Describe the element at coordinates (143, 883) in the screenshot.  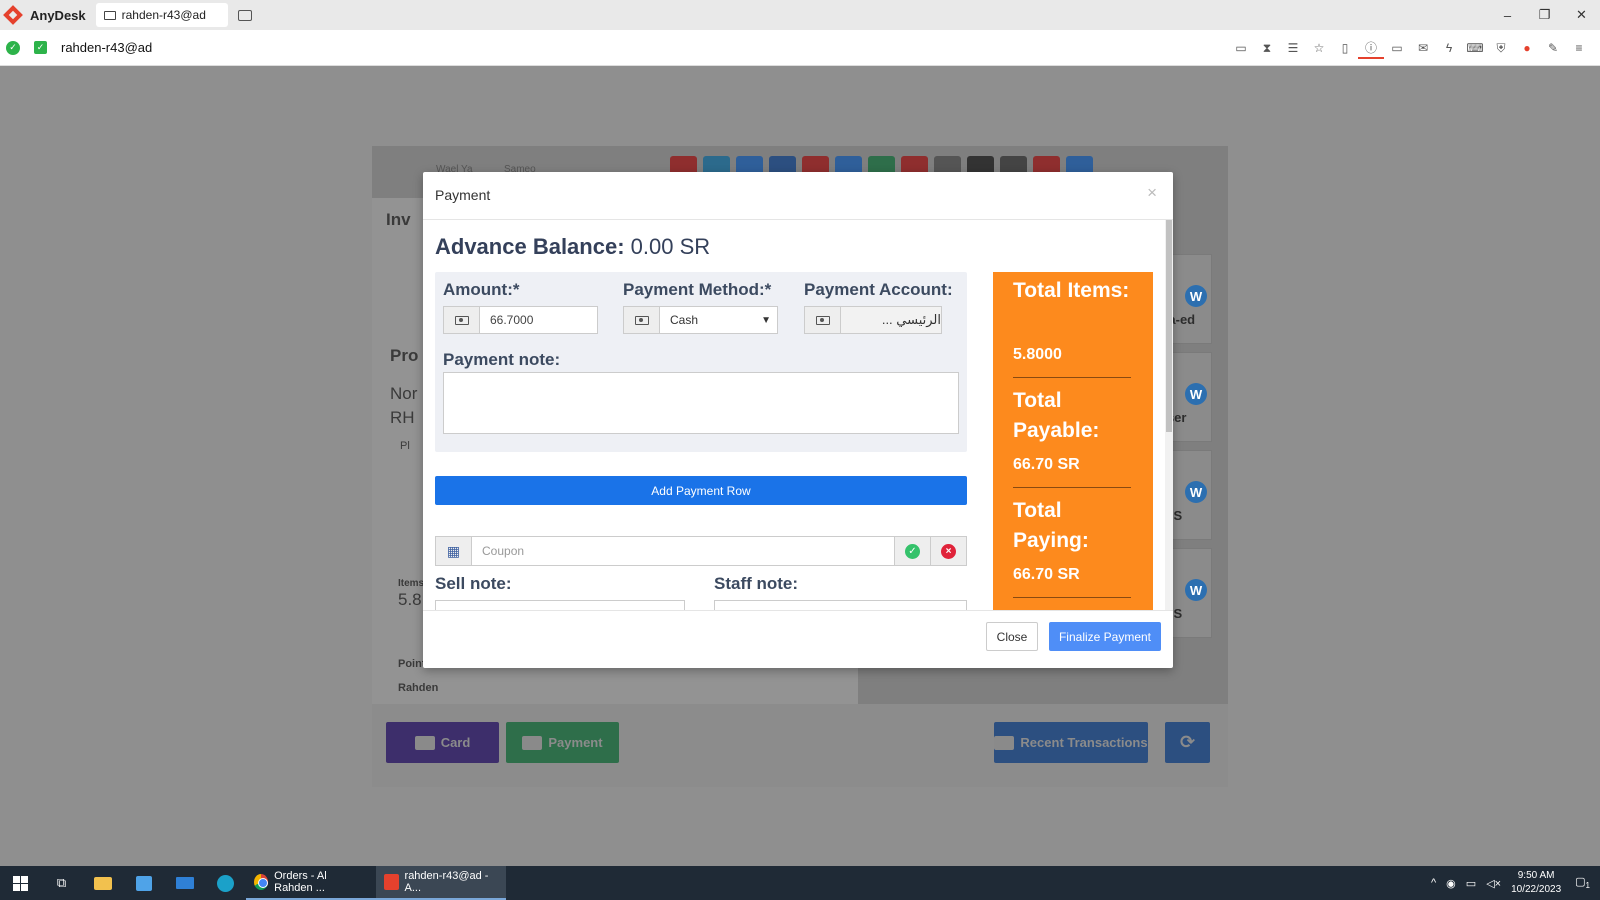
I see `store-icon` at that location.